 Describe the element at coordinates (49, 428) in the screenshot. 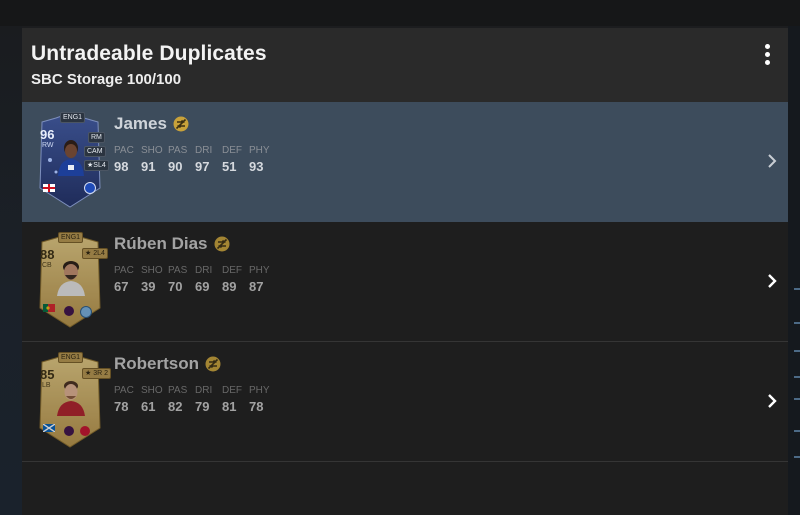

I see `scotland-flag-icon` at that location.